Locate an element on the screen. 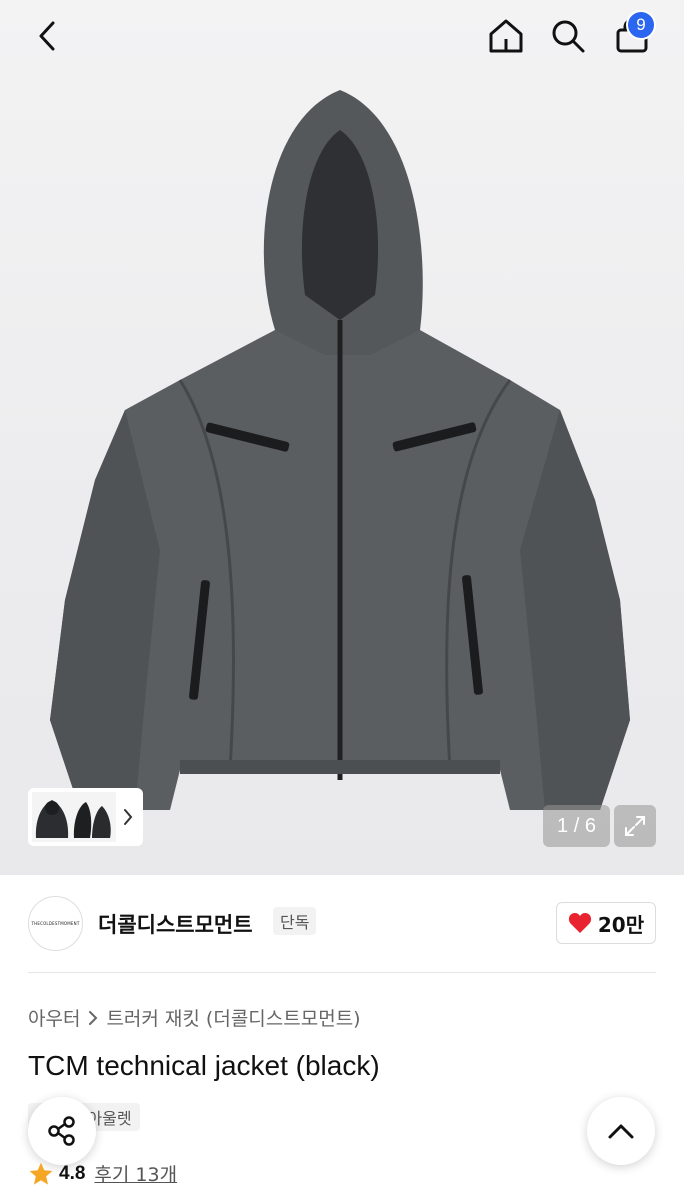 Image resolution: width=684 pixels, height=1200 pixels. brand-row: THECOLDESTMOMENT 더콜디스트모먼트 단독 20만 is located at coordinates (342, 924).